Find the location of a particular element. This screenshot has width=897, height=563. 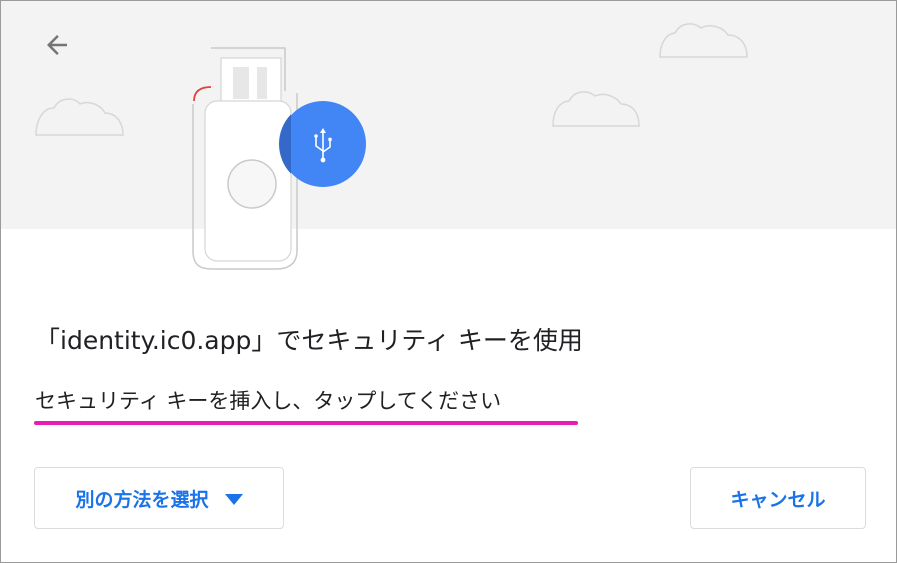

cancel-button: キャンセル is located at coordinates (778, 498).